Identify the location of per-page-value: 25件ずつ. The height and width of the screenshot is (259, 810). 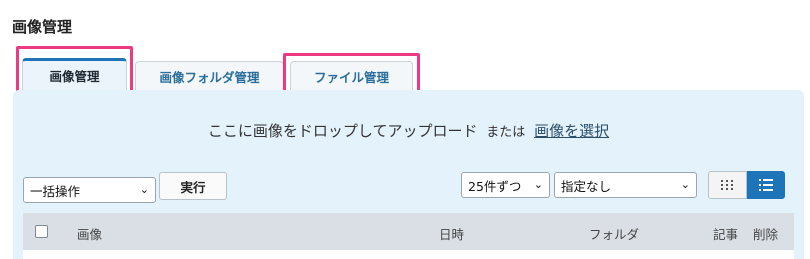
(495, 186).